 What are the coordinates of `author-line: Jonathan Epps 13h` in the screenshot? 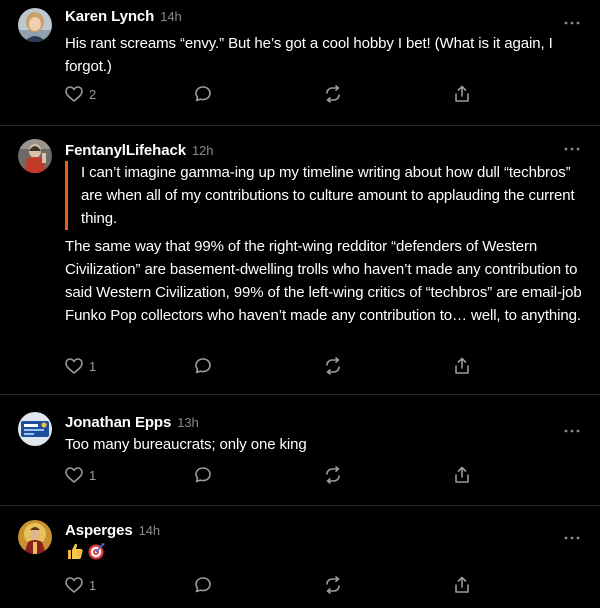 It's located at (132, 422).